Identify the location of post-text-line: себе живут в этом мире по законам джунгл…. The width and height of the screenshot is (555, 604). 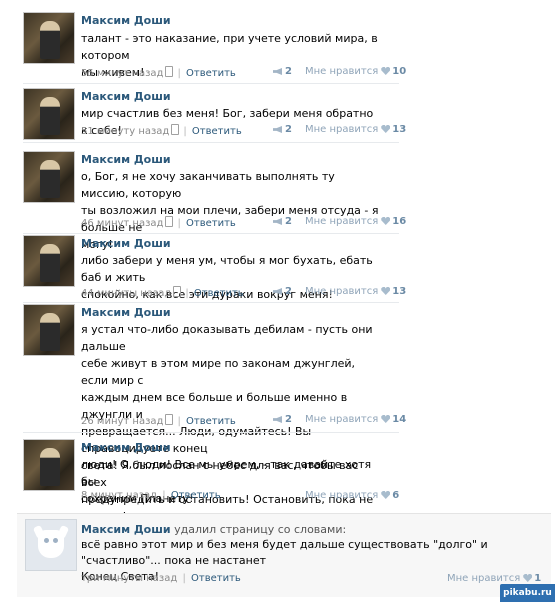
(218, 372).